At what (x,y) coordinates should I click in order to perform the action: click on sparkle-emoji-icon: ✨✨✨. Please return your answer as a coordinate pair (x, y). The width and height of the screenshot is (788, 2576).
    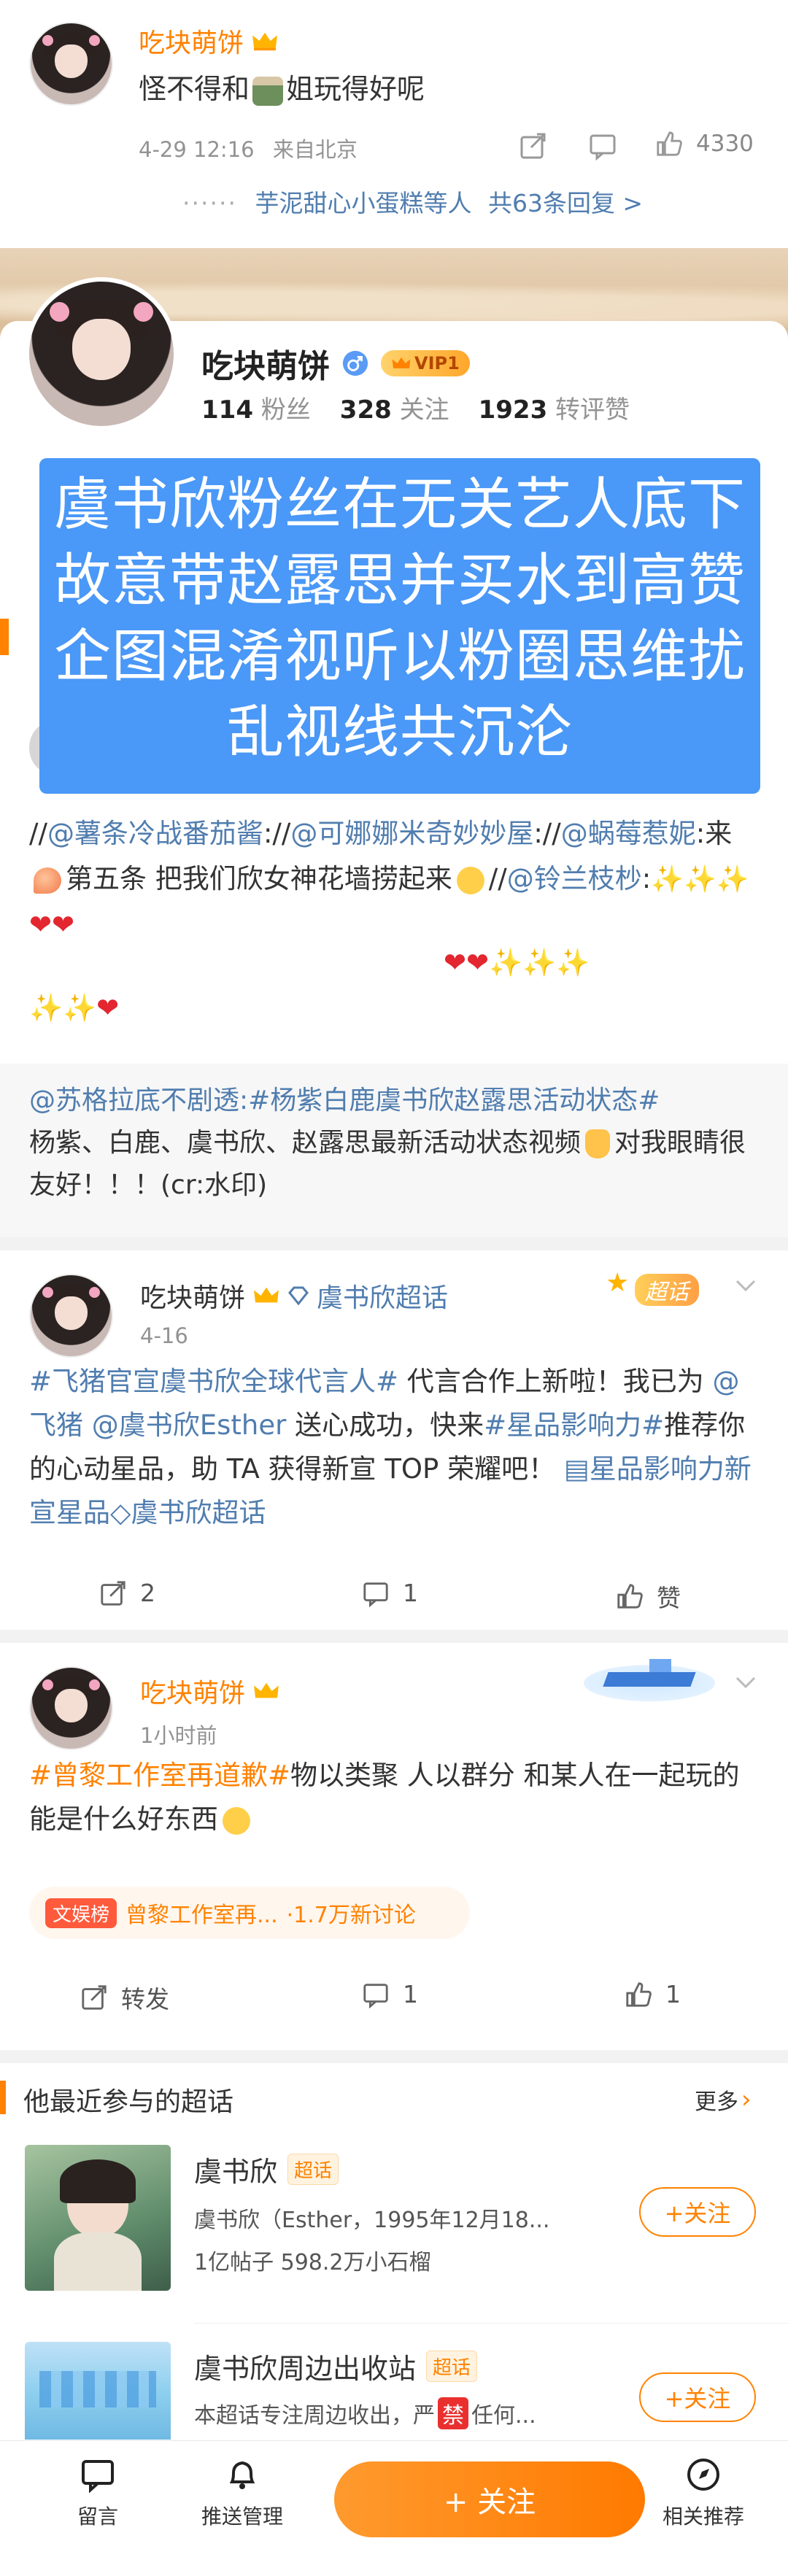
    Looking at the image, I should click on (700, 879).